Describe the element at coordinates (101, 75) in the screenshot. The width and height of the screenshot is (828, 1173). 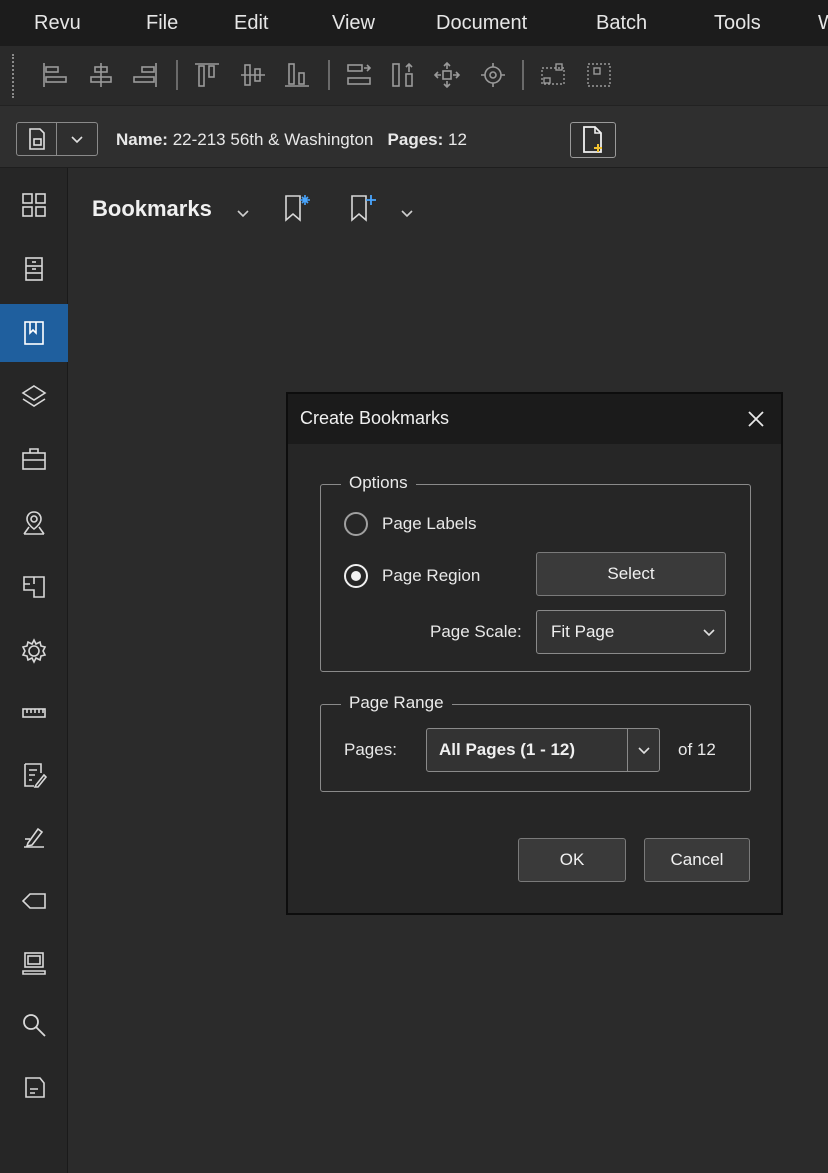
I see `align-center-icon` at that location.